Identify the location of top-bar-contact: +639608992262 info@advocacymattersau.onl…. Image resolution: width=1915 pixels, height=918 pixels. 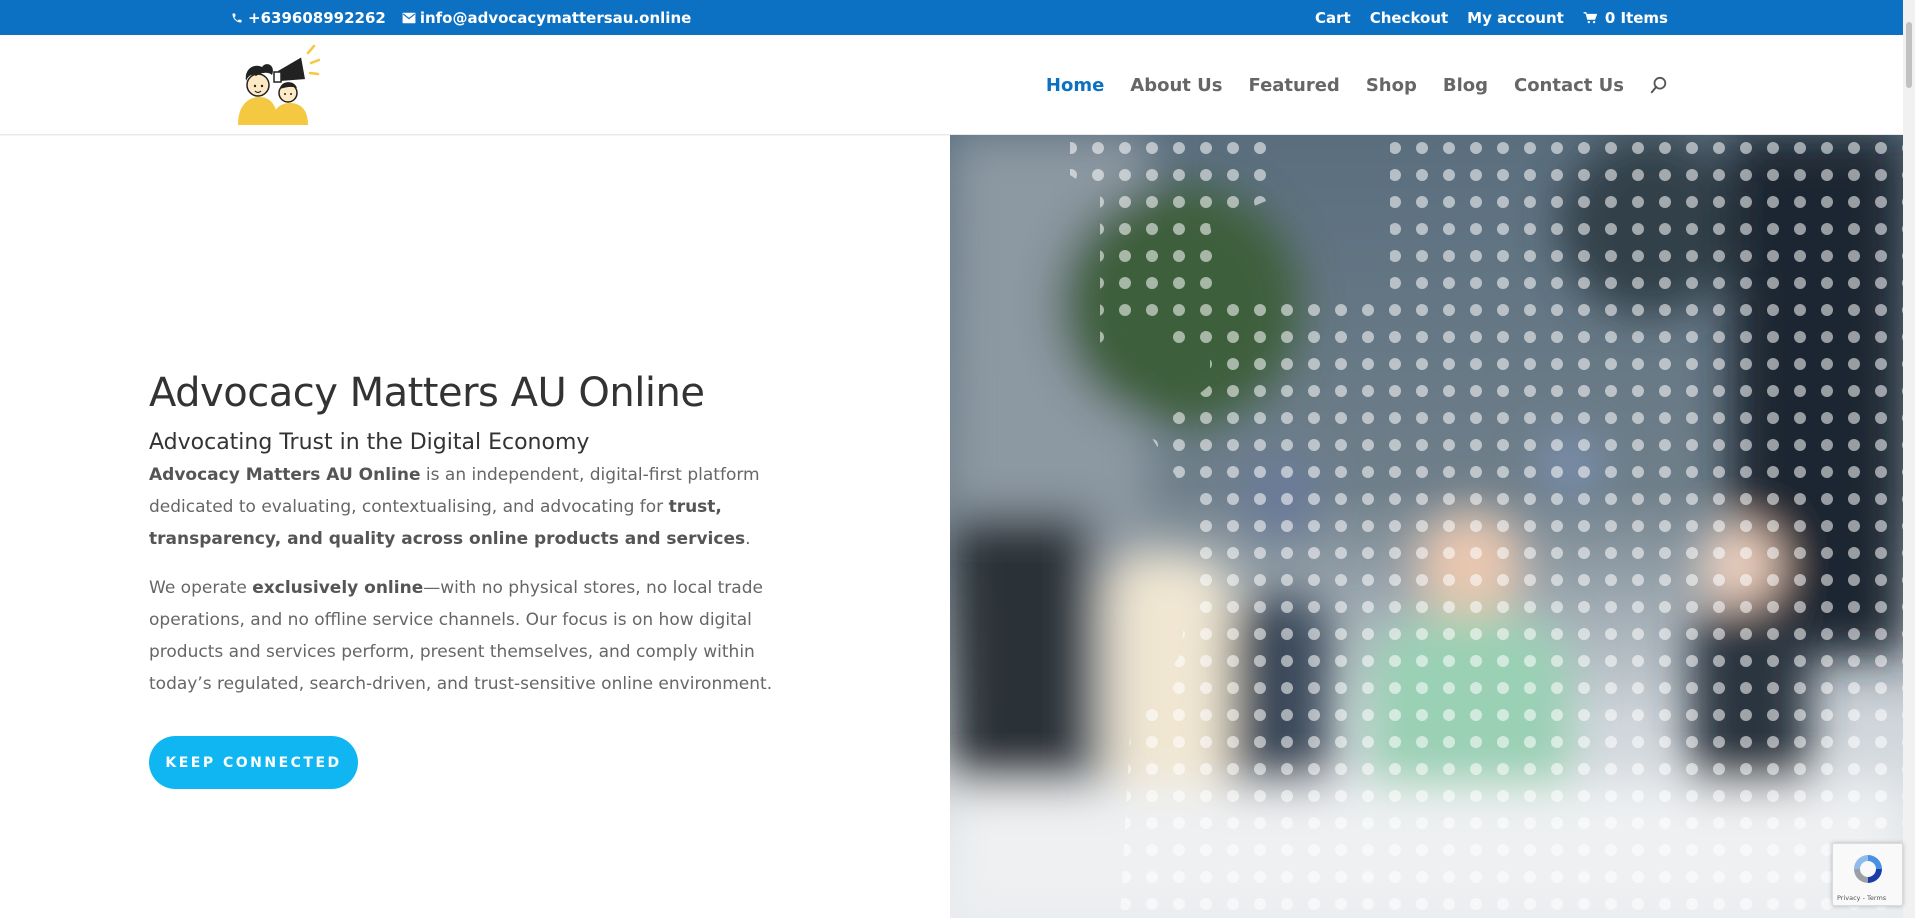
(460, 17).